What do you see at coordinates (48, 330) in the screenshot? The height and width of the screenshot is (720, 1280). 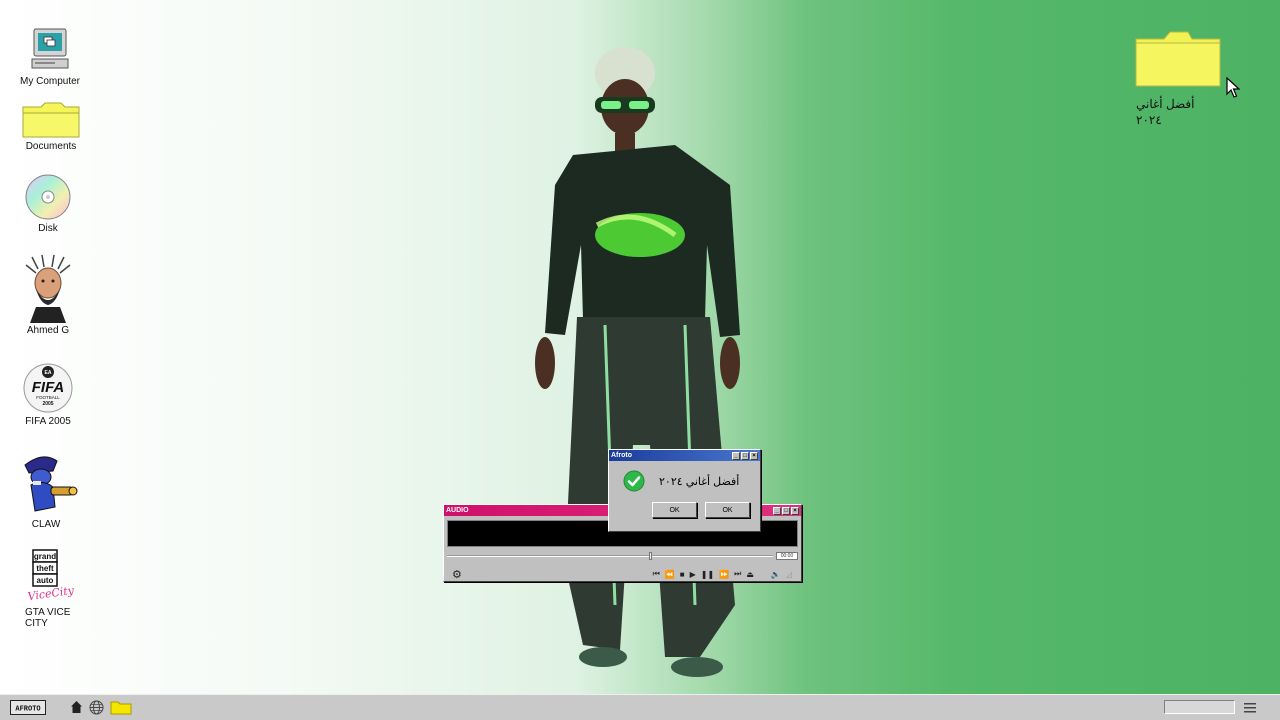 I see `desktop-icon-label: Ahmed G` at bounding box center [48, 330].